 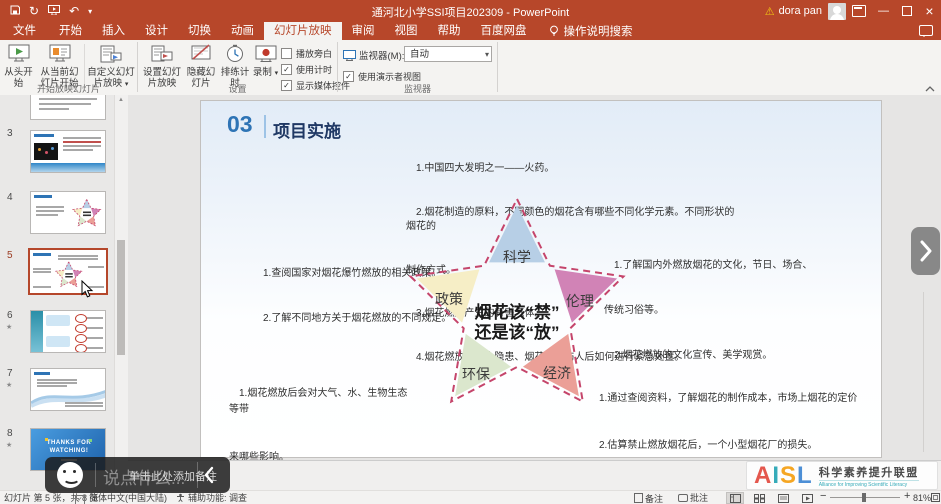 I want to click on slide-title: 项目实施, so click(x=307, y=129).